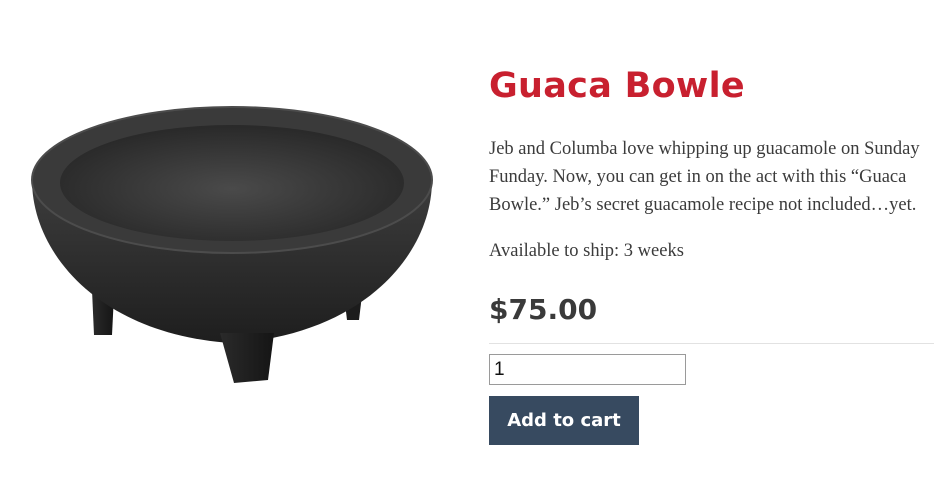 The width and height of the screenshot is (949, 488). What do you see at coordinates (711, 343) in the screenshot?
I see `divider` at bounding box center [711, 343].